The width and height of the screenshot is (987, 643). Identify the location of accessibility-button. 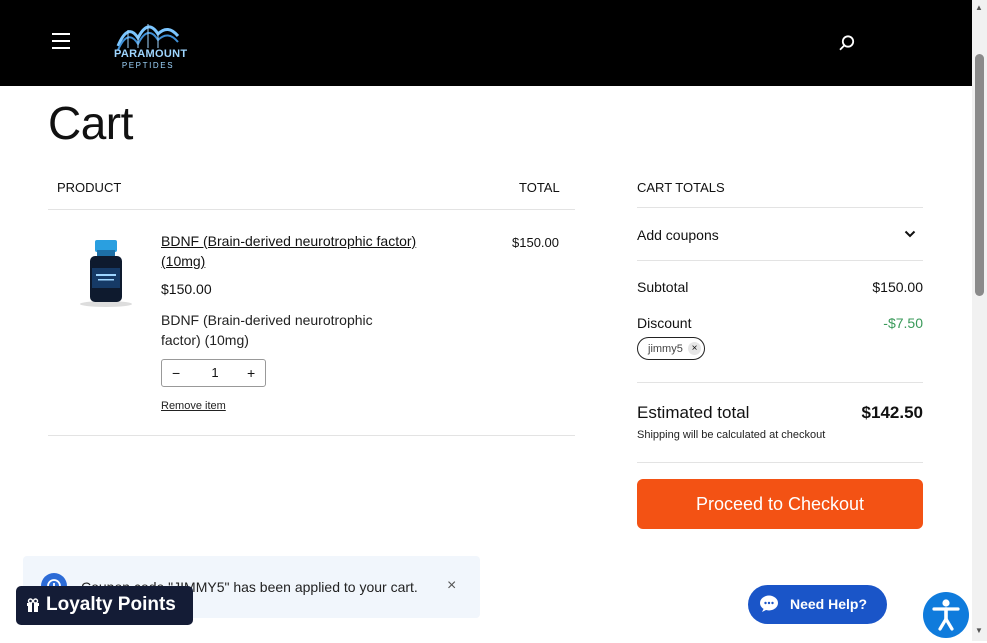
(946, 615).